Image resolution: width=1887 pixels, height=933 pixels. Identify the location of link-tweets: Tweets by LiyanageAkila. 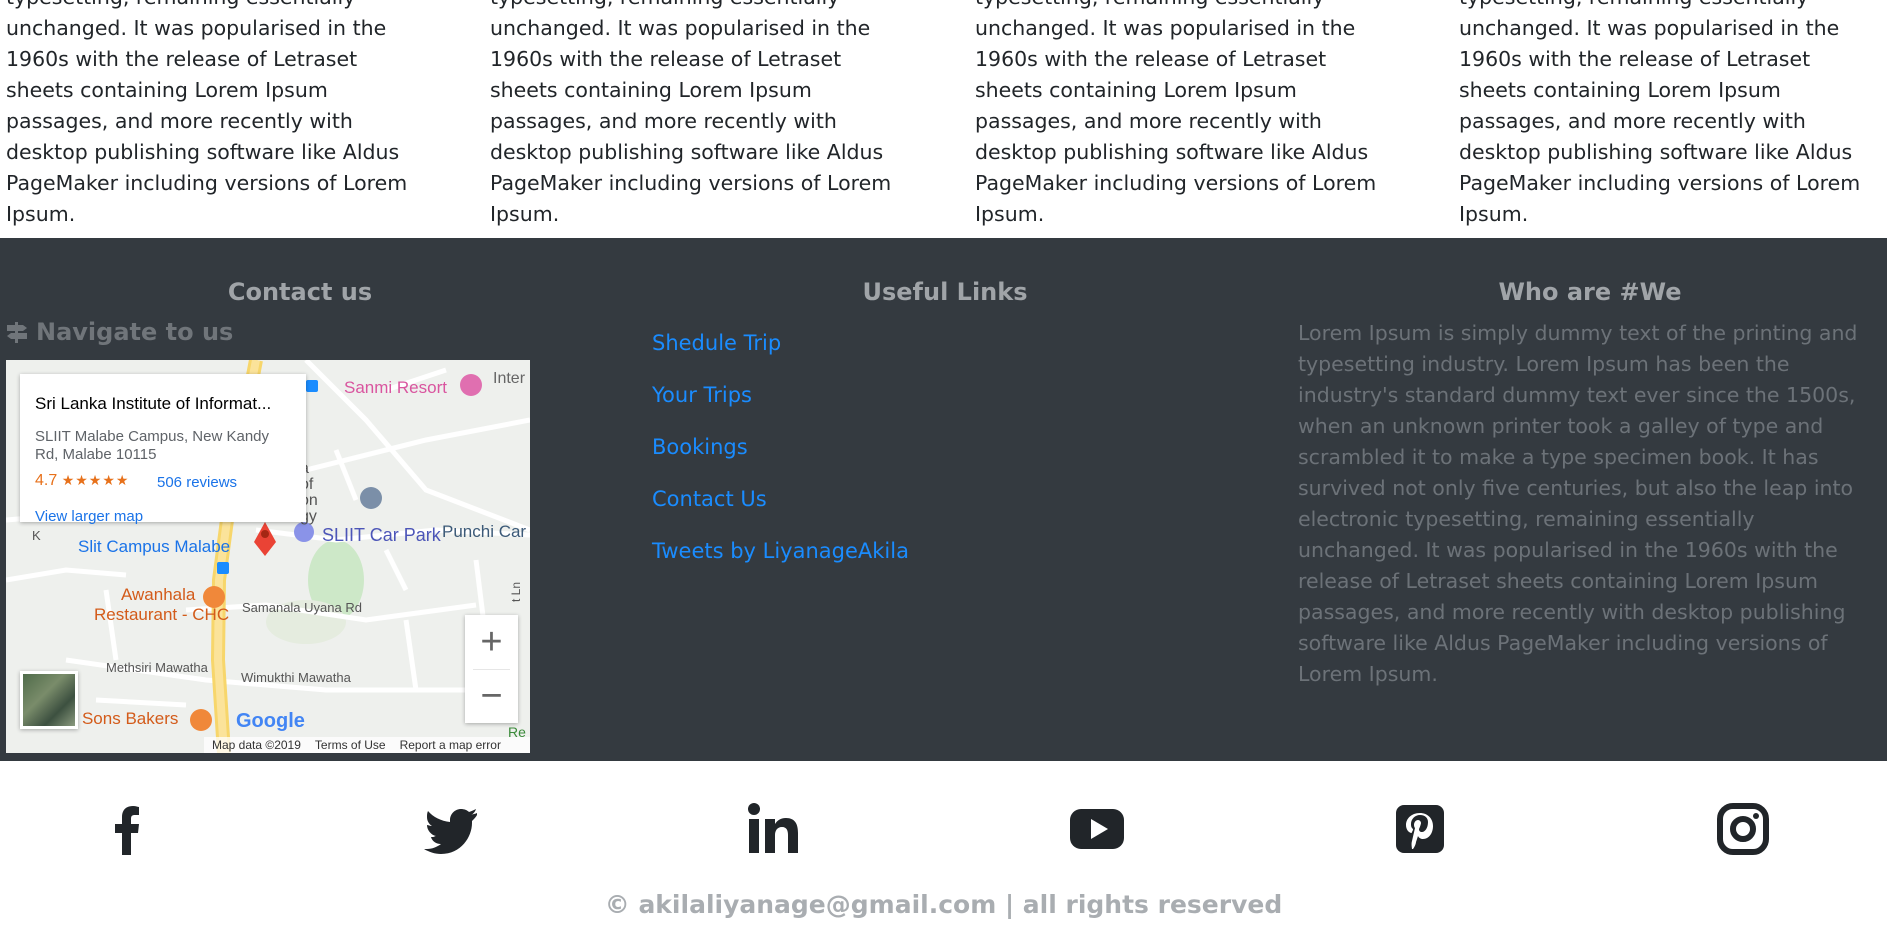
(780, 562).